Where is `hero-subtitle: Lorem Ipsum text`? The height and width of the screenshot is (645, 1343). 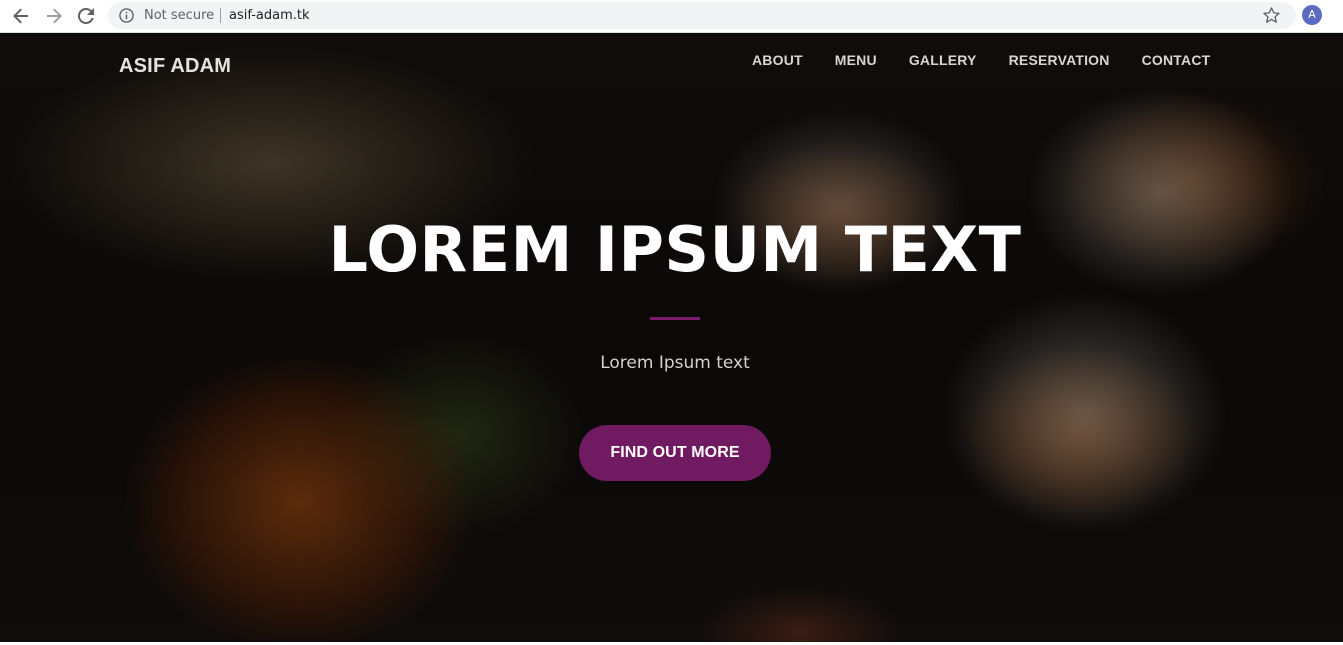
hero-subtitle: Lorem Ipsum text is located at coordinates (675, 363).